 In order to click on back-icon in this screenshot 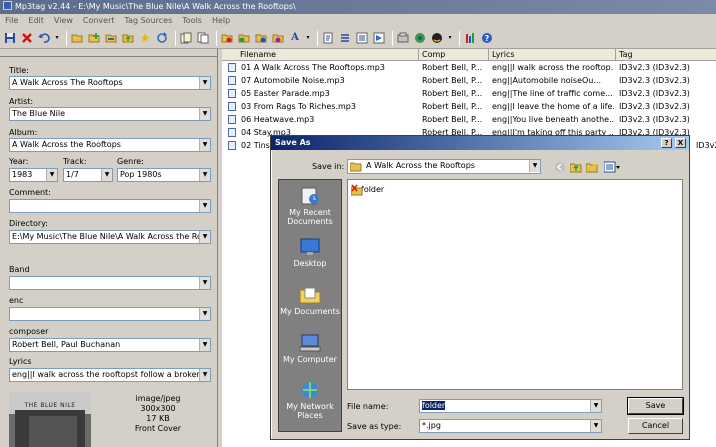, I will do `click(560, 167)`.